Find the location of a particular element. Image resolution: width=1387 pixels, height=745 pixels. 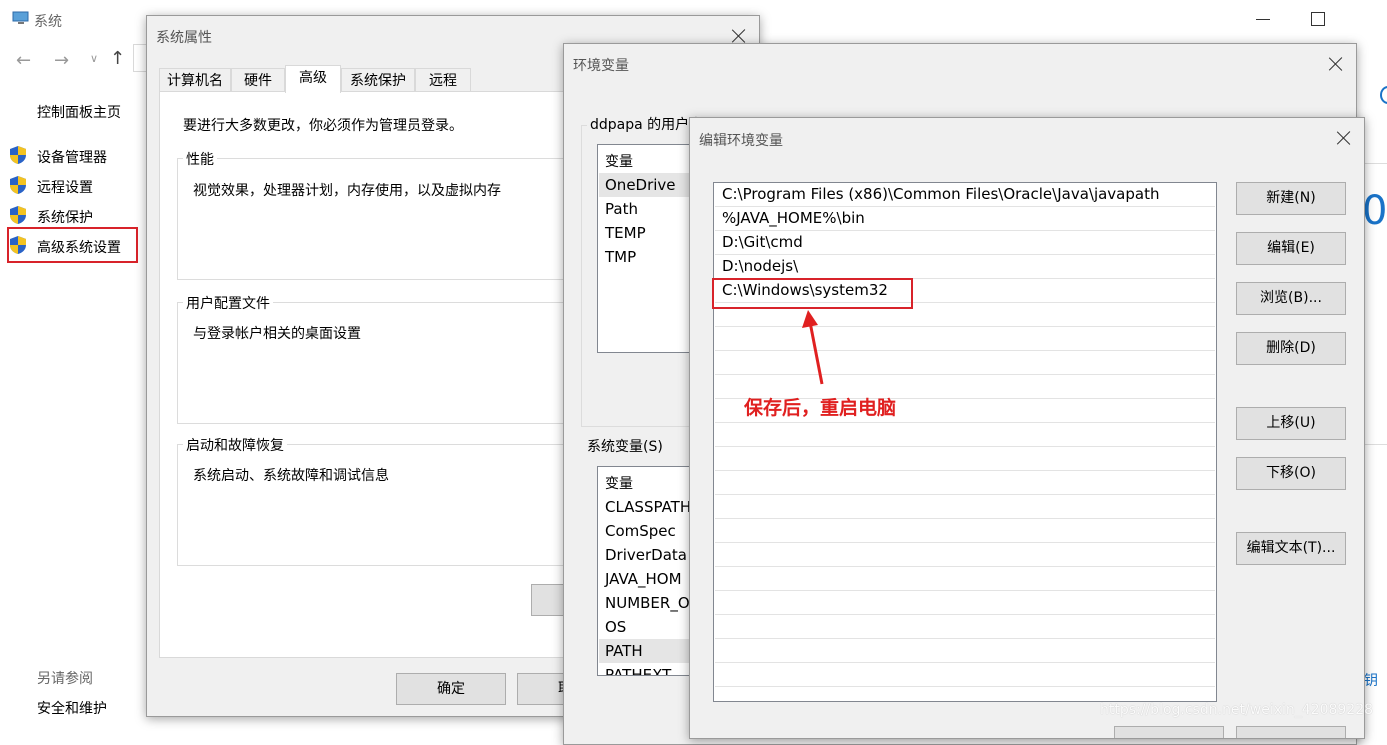

up-arrow-icon: ↑ is located at coordinates (117, 58).